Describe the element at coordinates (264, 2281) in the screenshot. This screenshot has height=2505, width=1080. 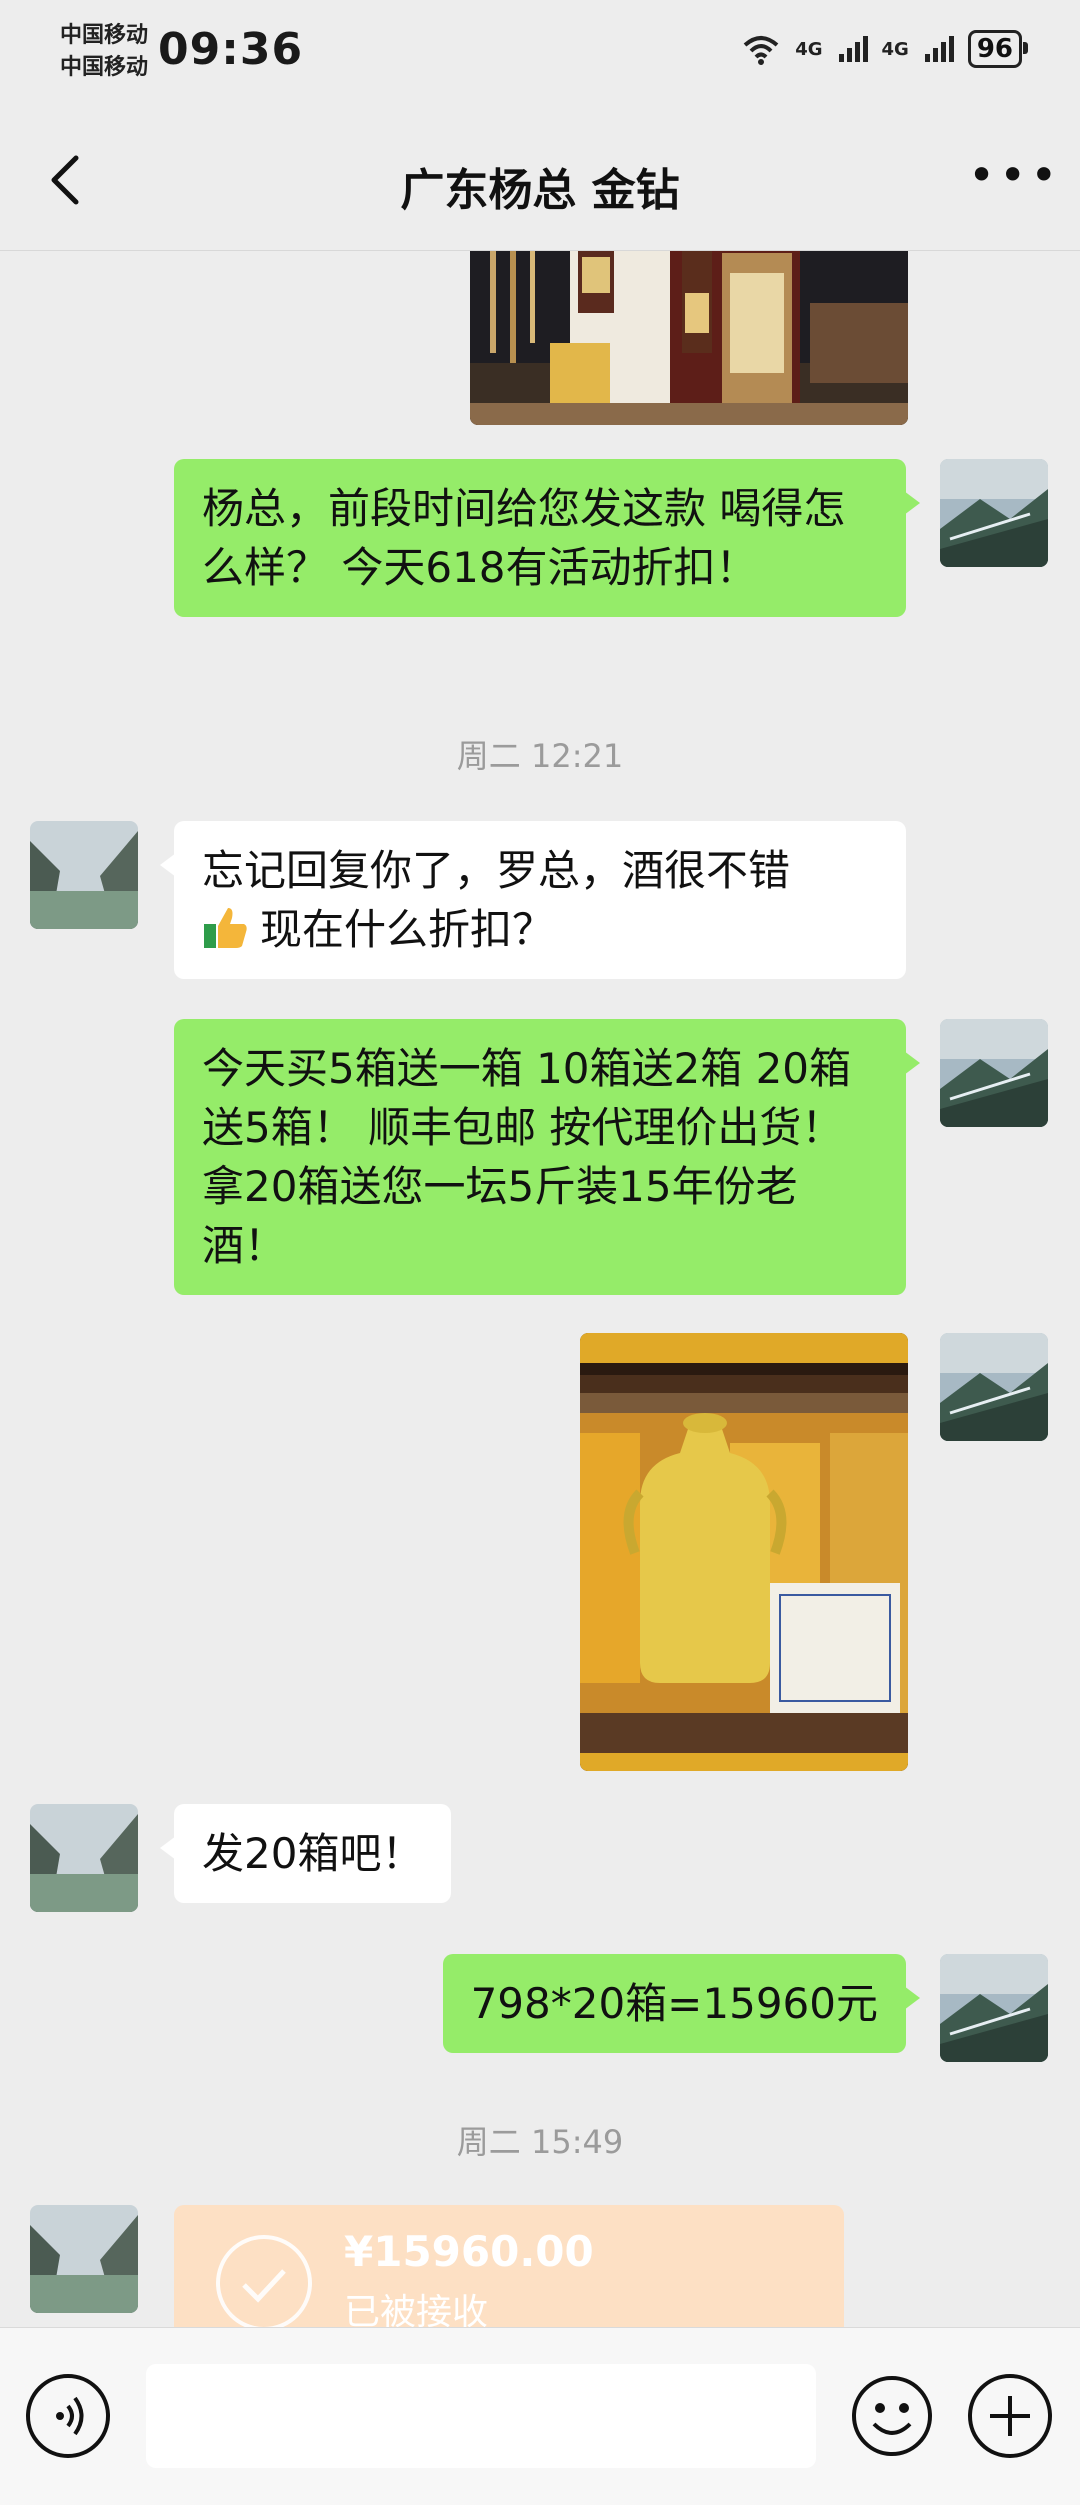
I see `check-circle-icon` at that location.